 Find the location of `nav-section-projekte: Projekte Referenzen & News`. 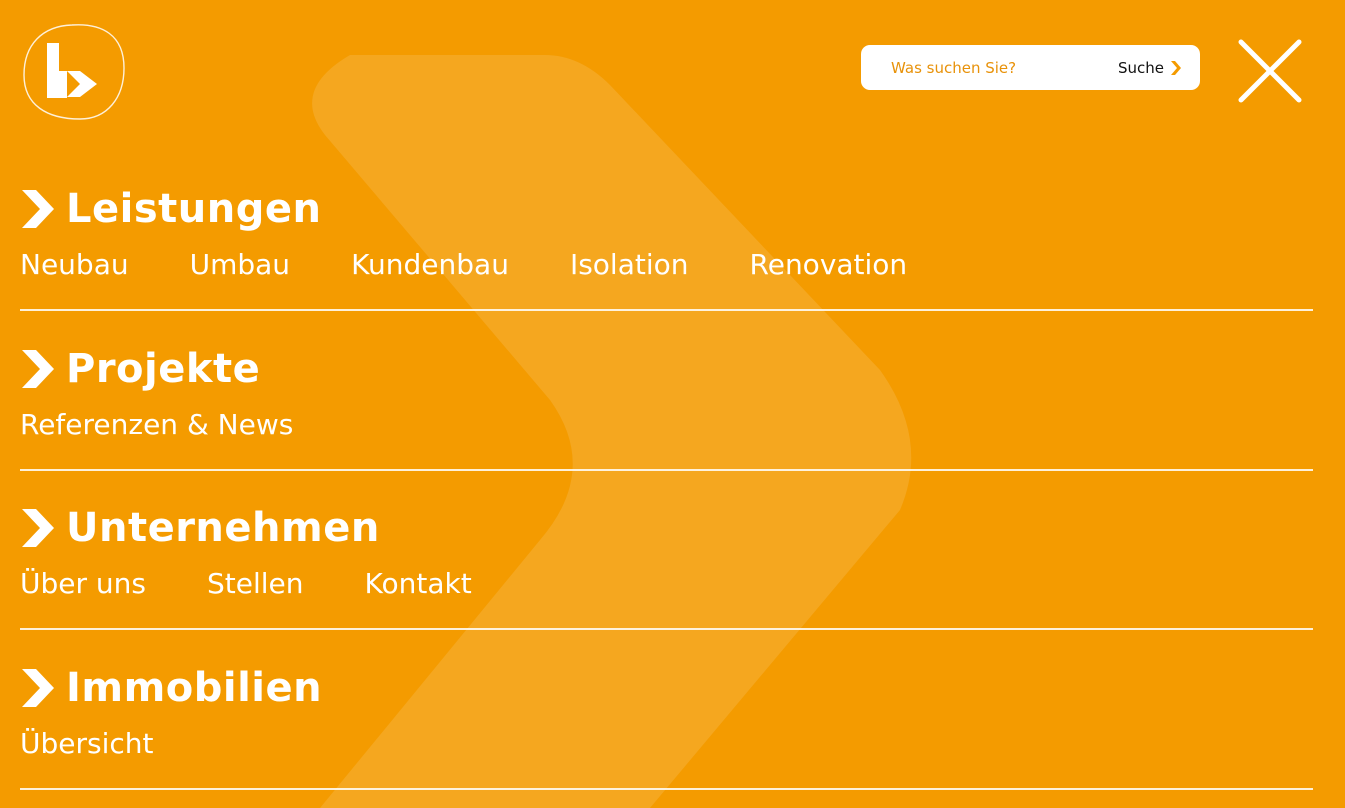

nav-section-projekte: Projekte Referenzen & News is located at coordinates (666, 408).